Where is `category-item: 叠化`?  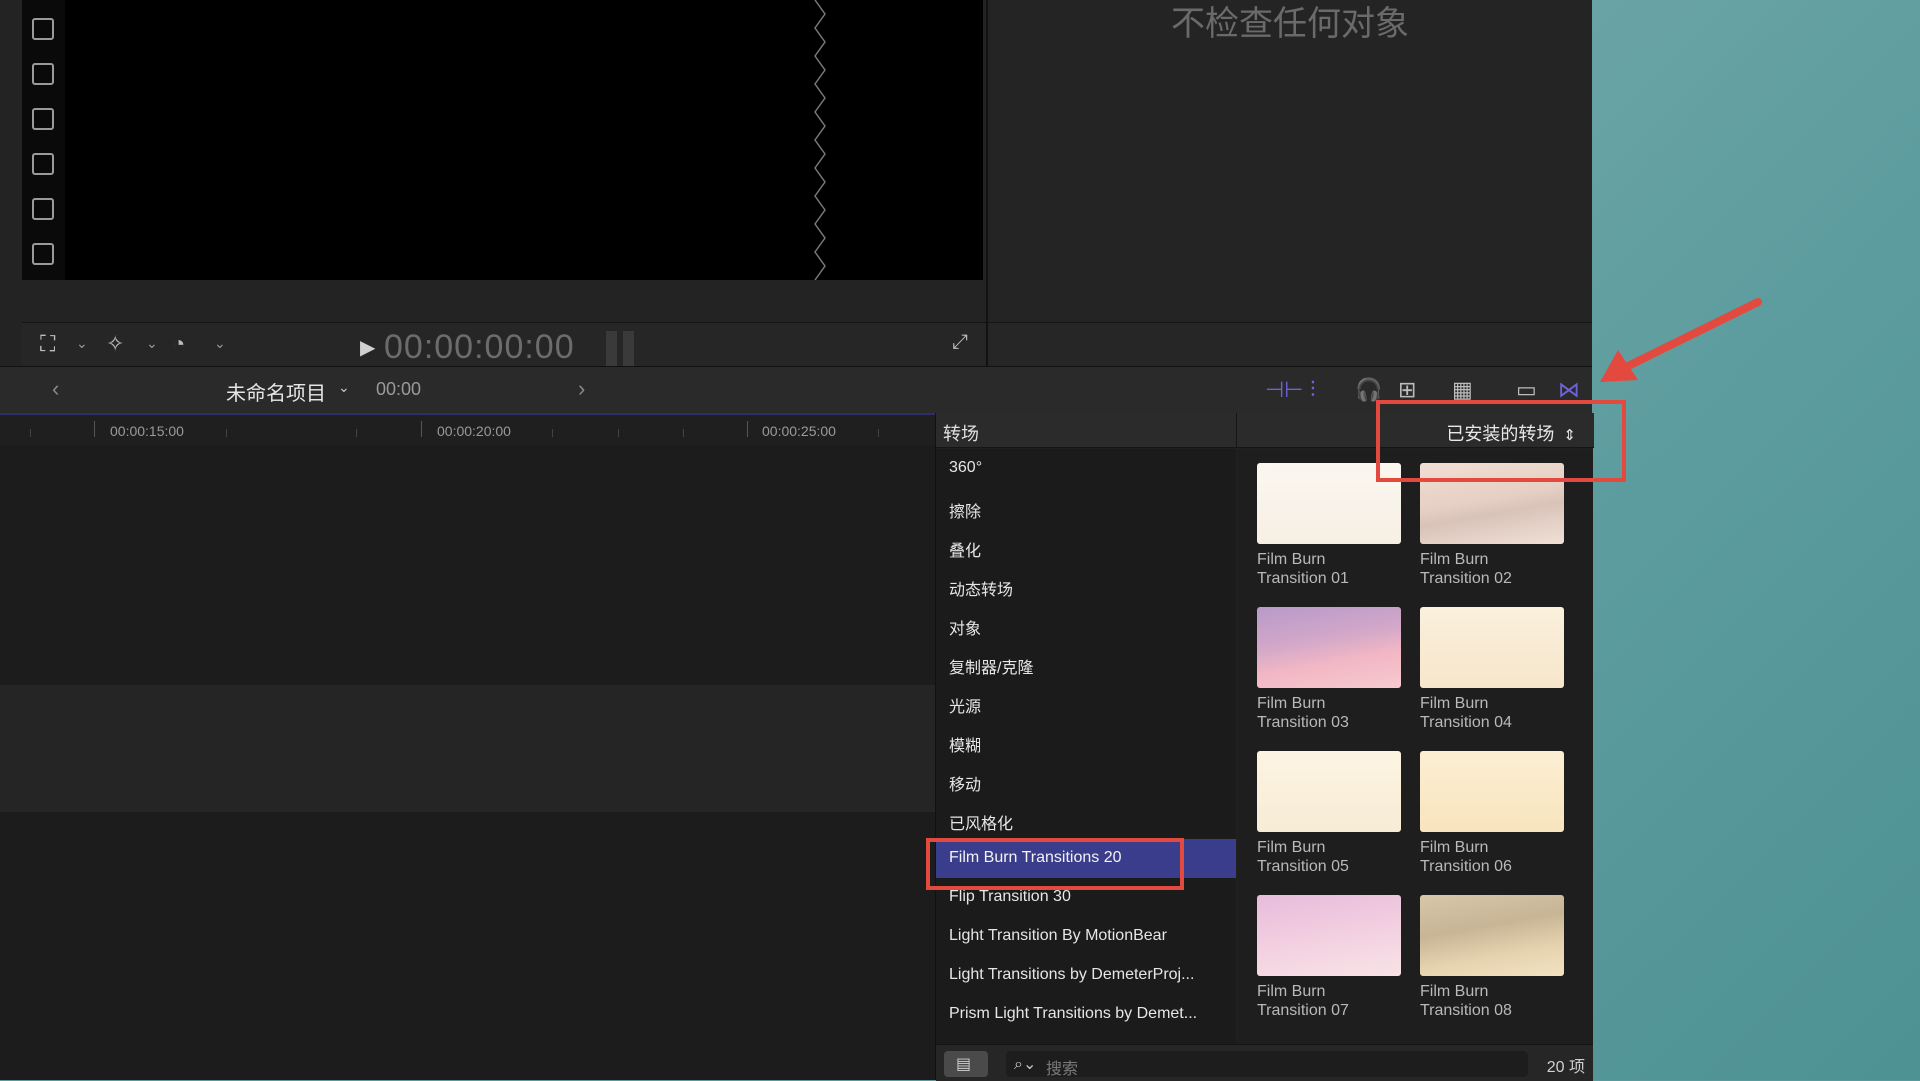 category-item: 叠化 is located at coordinates (1086, 546).